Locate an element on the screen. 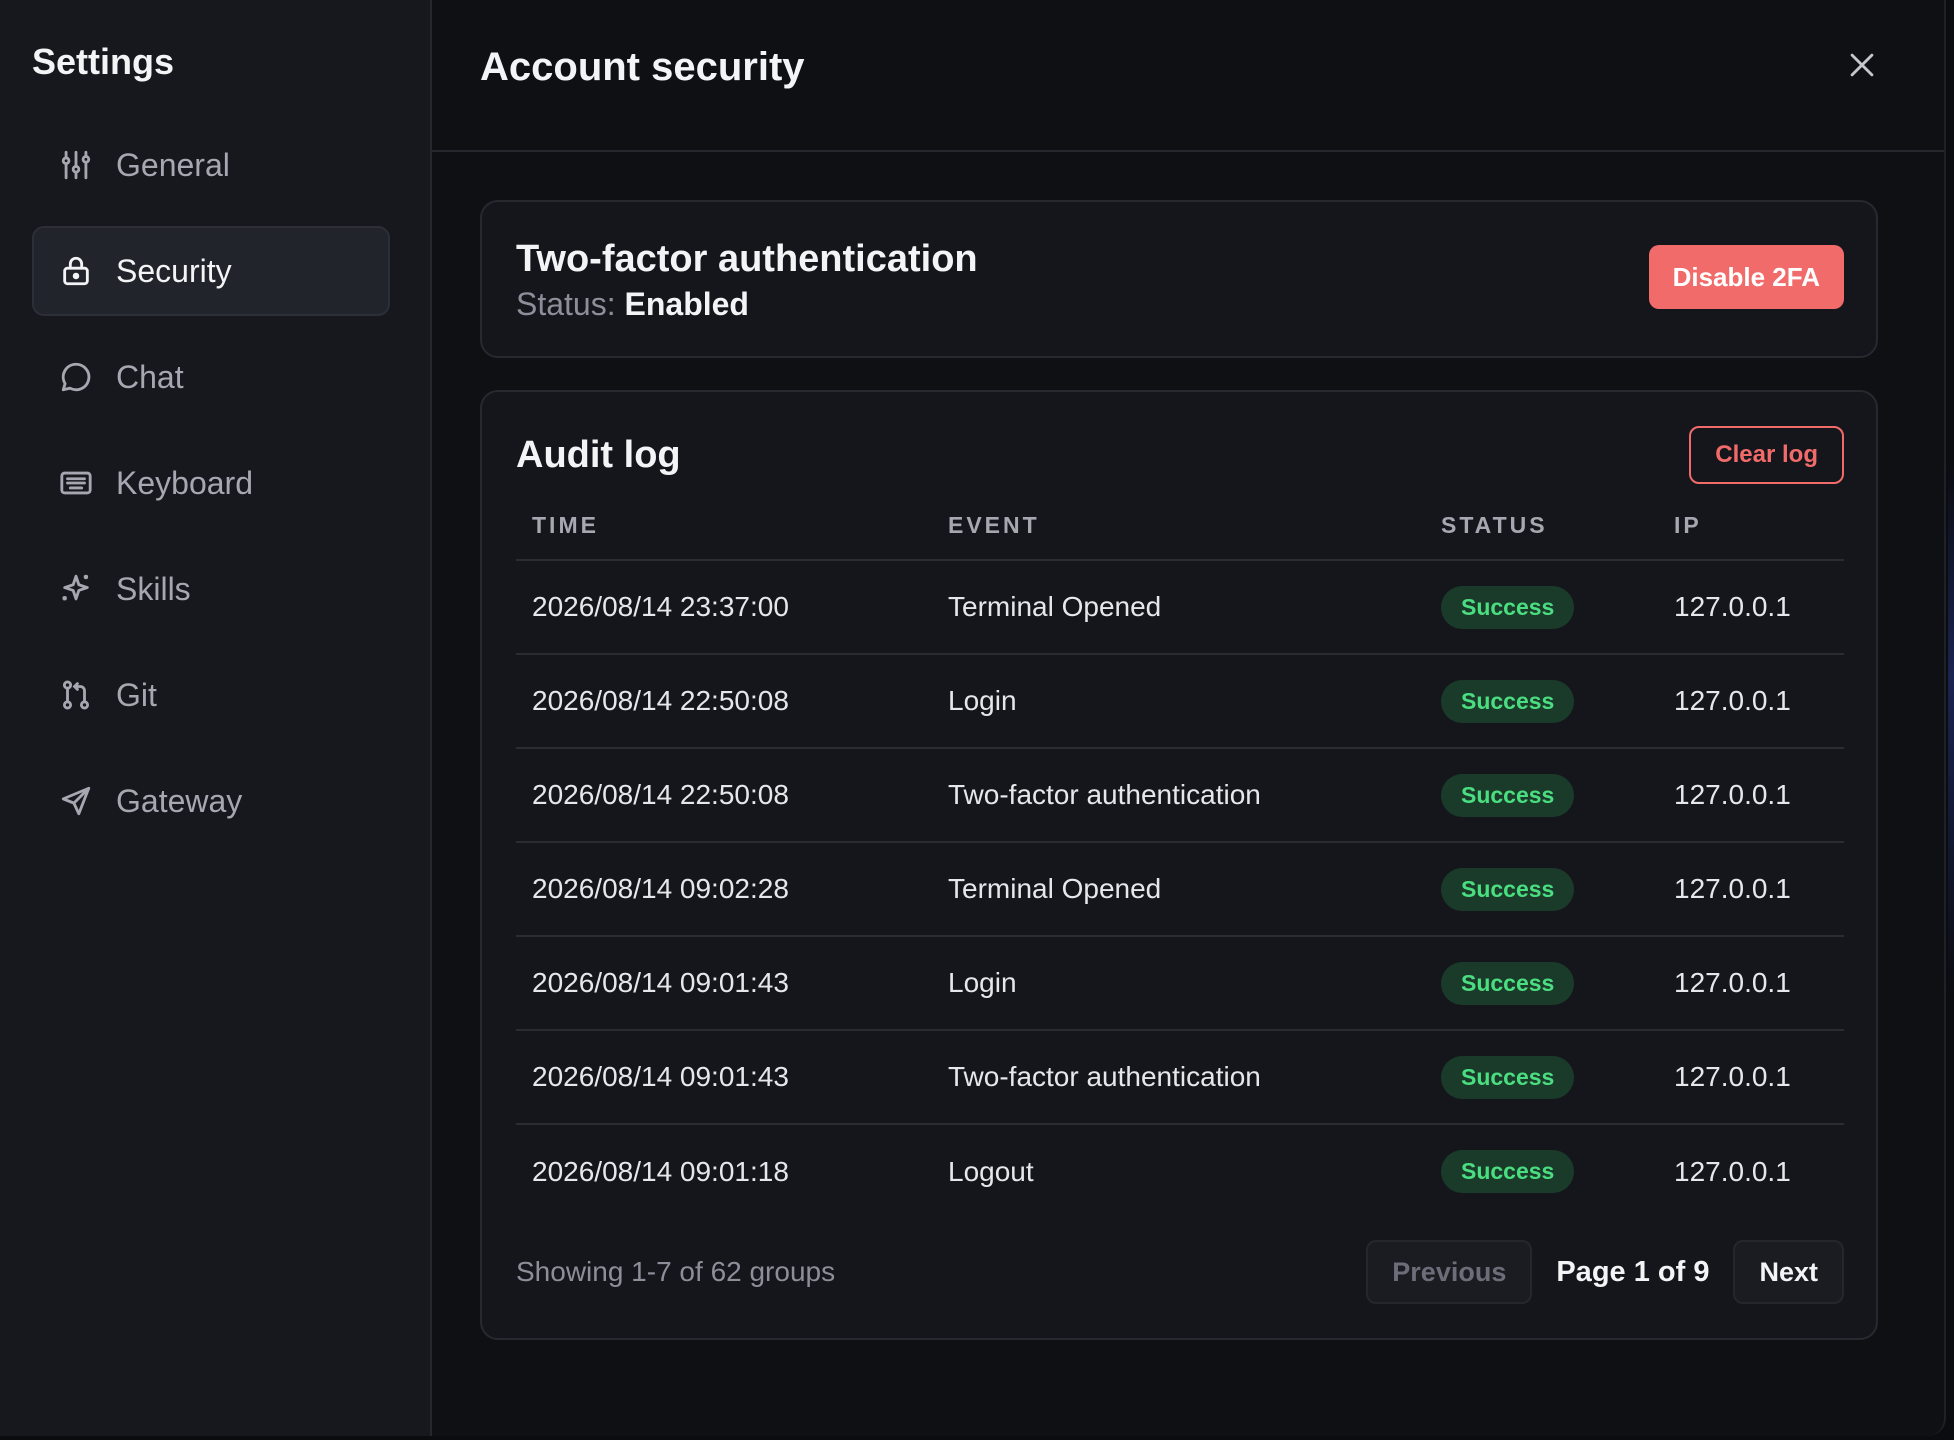 The height and width of the screenshot is (1440, 1954). two-factor-status: Status: Enabled is located at coordinates (747, 304).